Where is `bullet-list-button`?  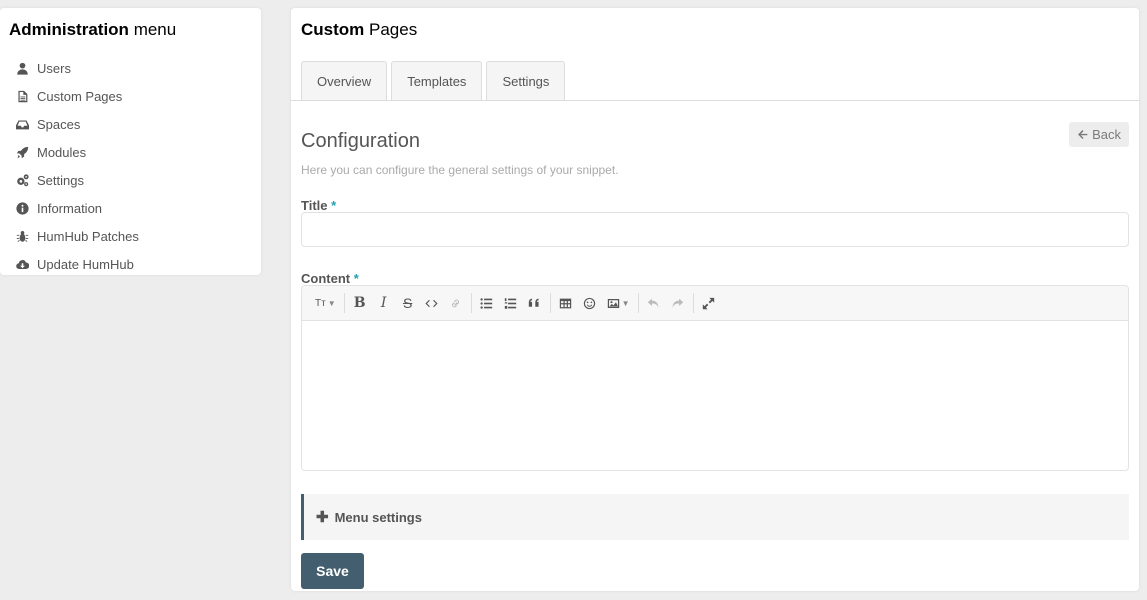
bullet-list-button is located at coordinates (487, 303).